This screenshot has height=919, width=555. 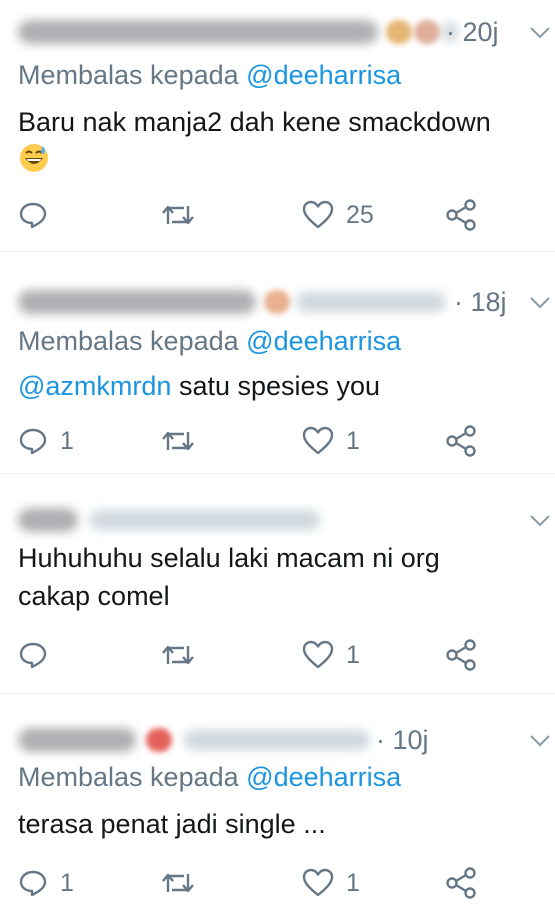 I want to click on tweet-header: · 18j, so click(x=286, y=302).